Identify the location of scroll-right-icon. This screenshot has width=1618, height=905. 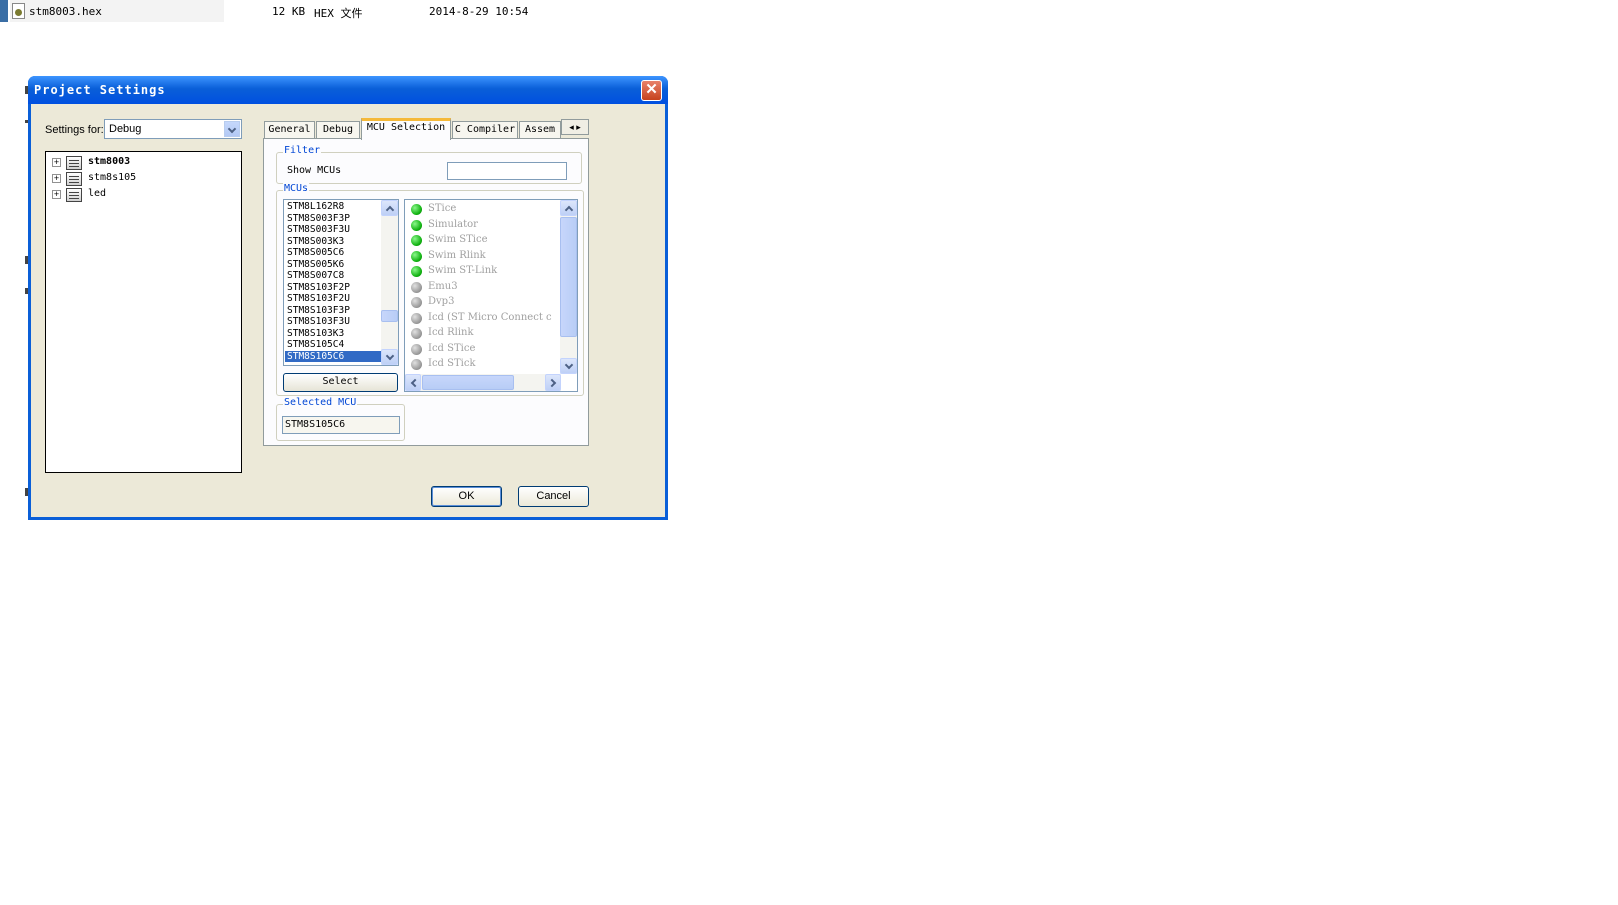
(553, 382).